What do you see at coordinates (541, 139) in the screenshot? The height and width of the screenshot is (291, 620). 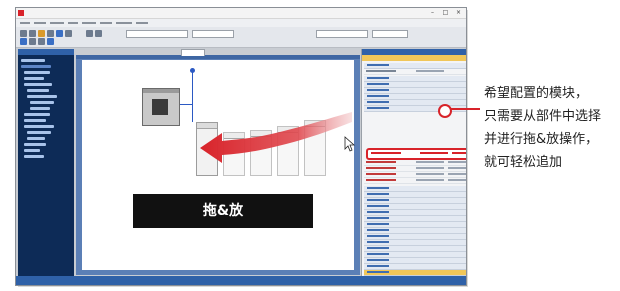 I see `callout-line-3: 并进行拖&放操作，` at bounding box center [541, 139].